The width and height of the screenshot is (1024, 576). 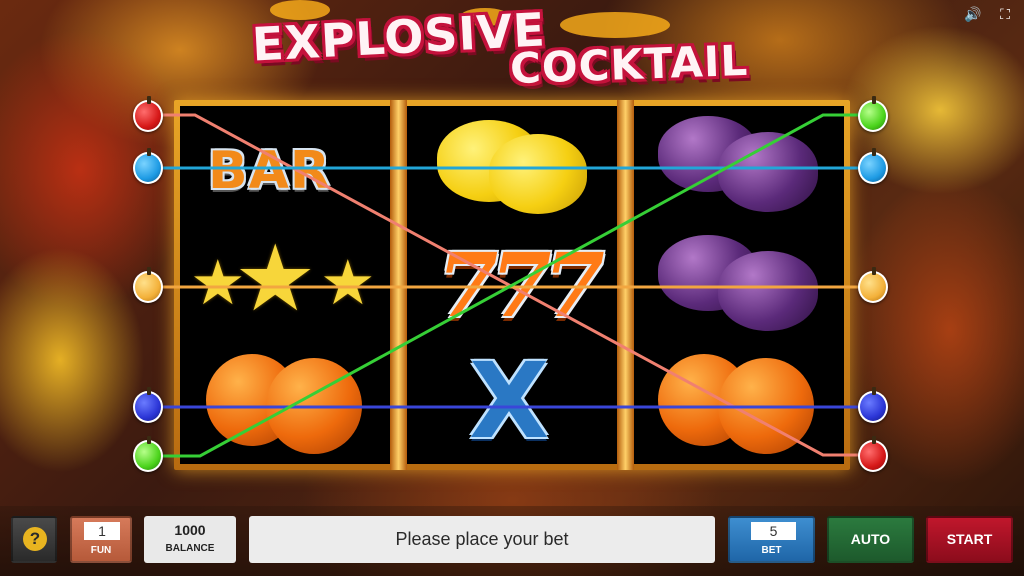 I want to click on start-button: START, so click(x=969, y=539).